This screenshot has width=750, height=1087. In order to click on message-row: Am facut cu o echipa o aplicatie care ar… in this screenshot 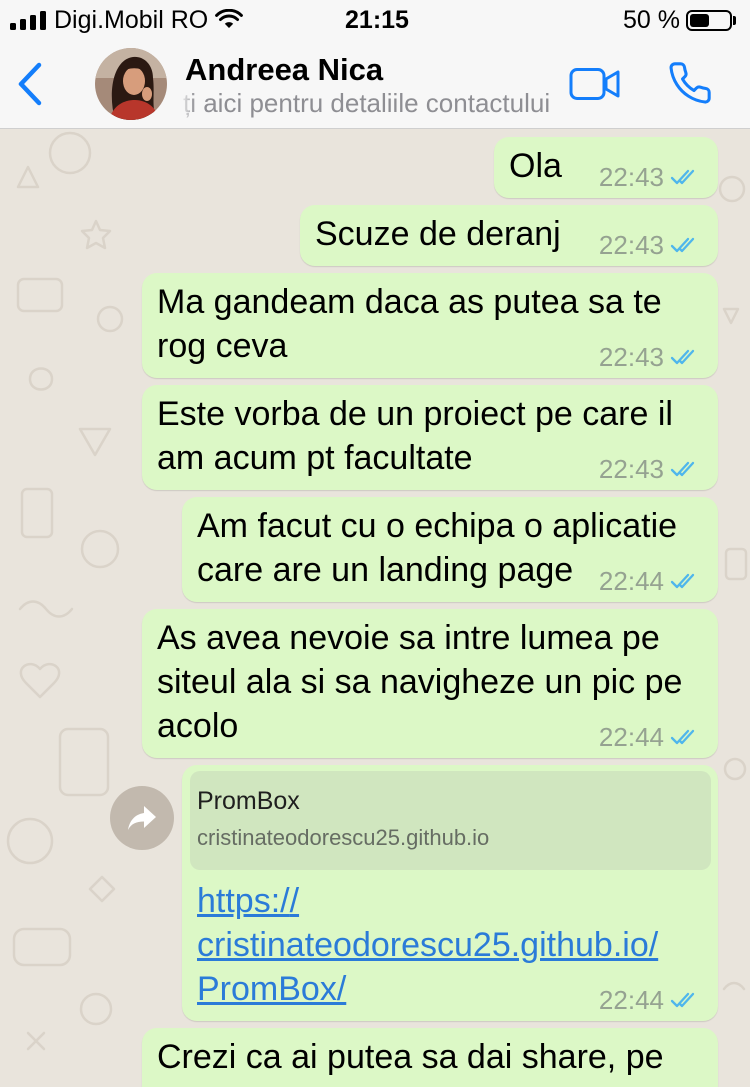, I will do `click(375, 549)`.